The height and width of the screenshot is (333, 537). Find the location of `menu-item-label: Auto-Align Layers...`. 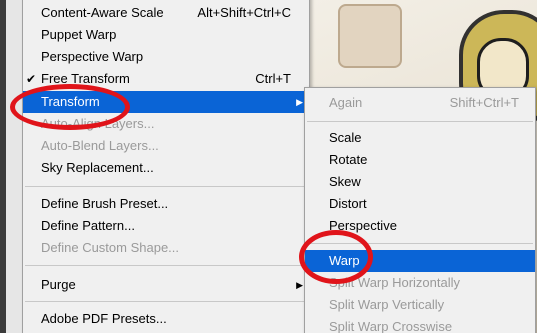

menu-item-label: Auto-Align Layers... is located at coordinates (98, 123).